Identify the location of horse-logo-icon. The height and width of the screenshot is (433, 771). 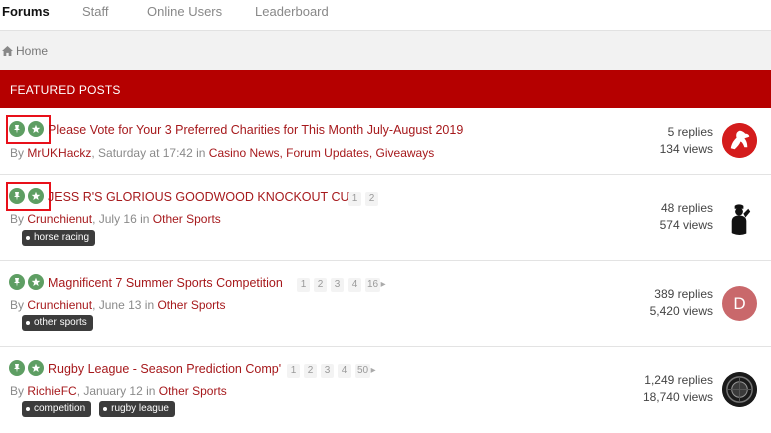
(739, 140).